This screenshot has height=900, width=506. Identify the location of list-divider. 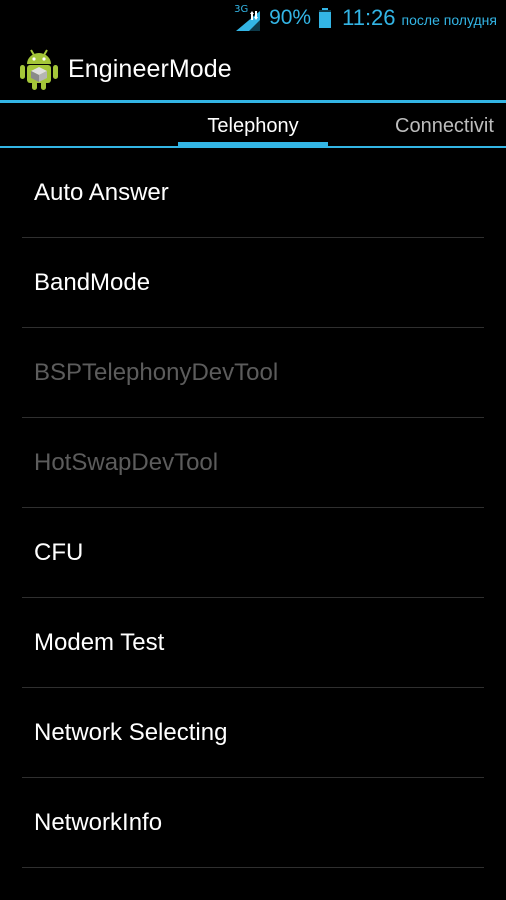
(253, 867).